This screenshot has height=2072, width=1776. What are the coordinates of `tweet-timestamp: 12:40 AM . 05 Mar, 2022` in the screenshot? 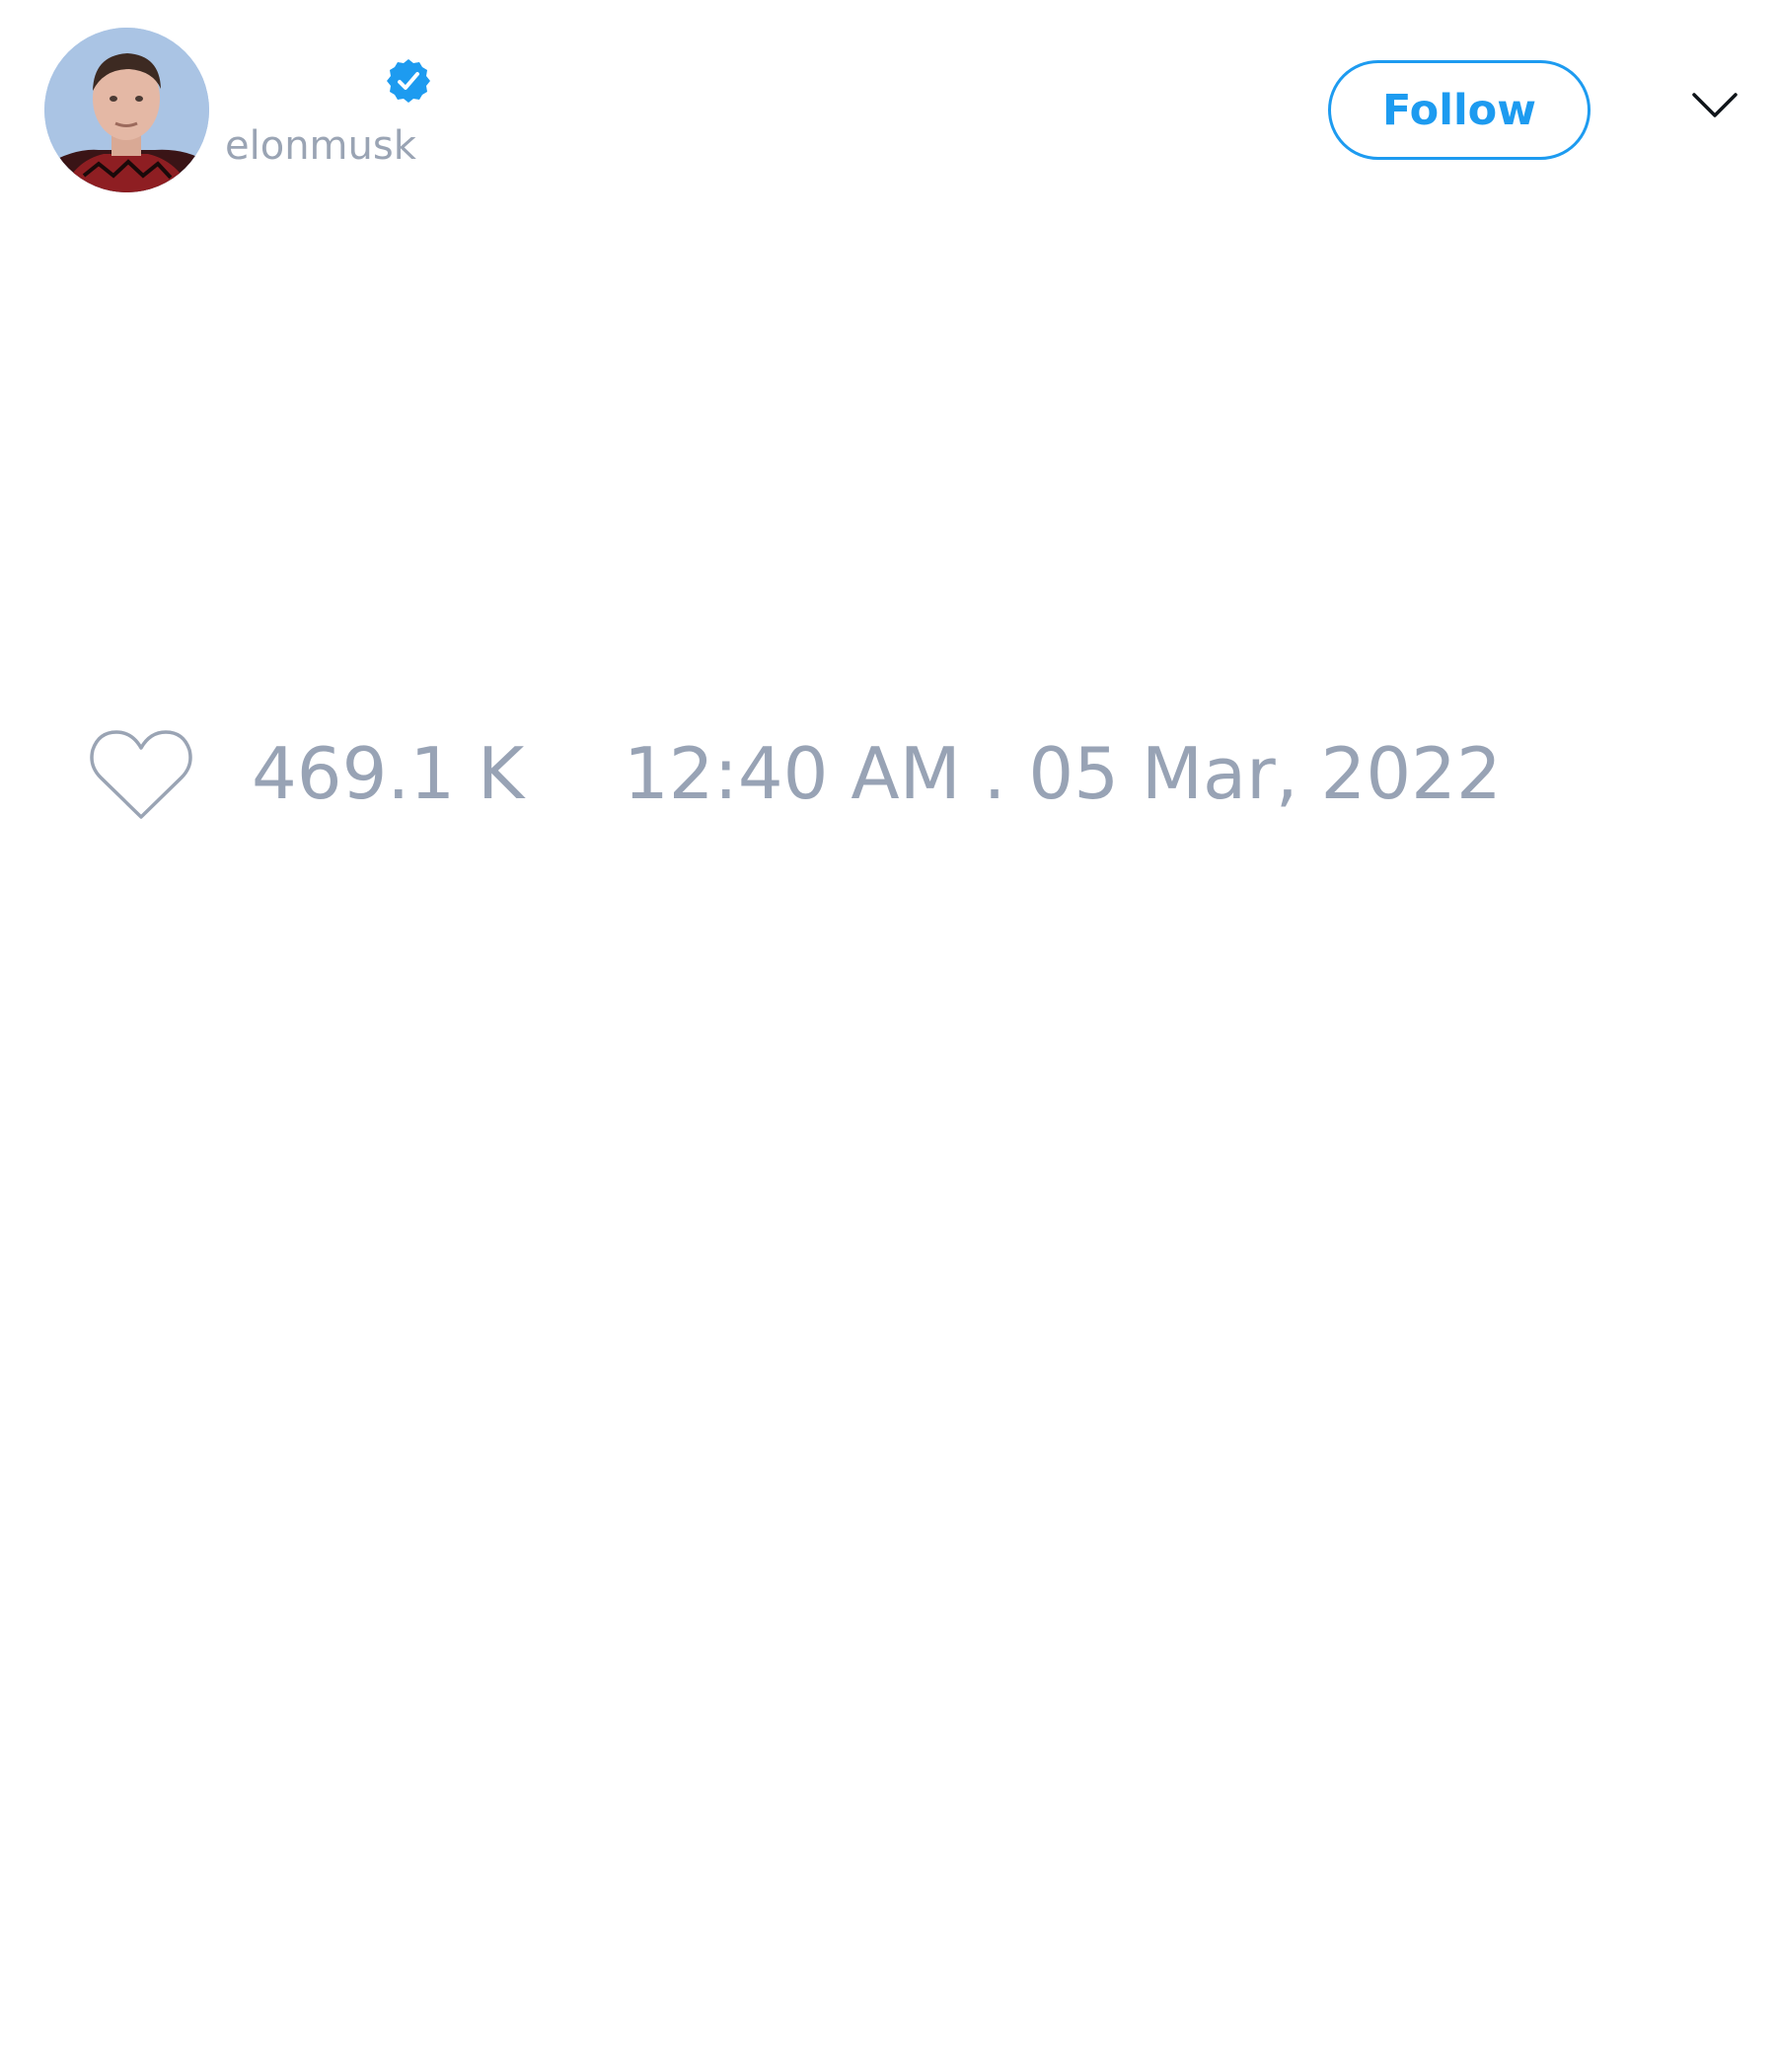 It's located at (1063, 774).